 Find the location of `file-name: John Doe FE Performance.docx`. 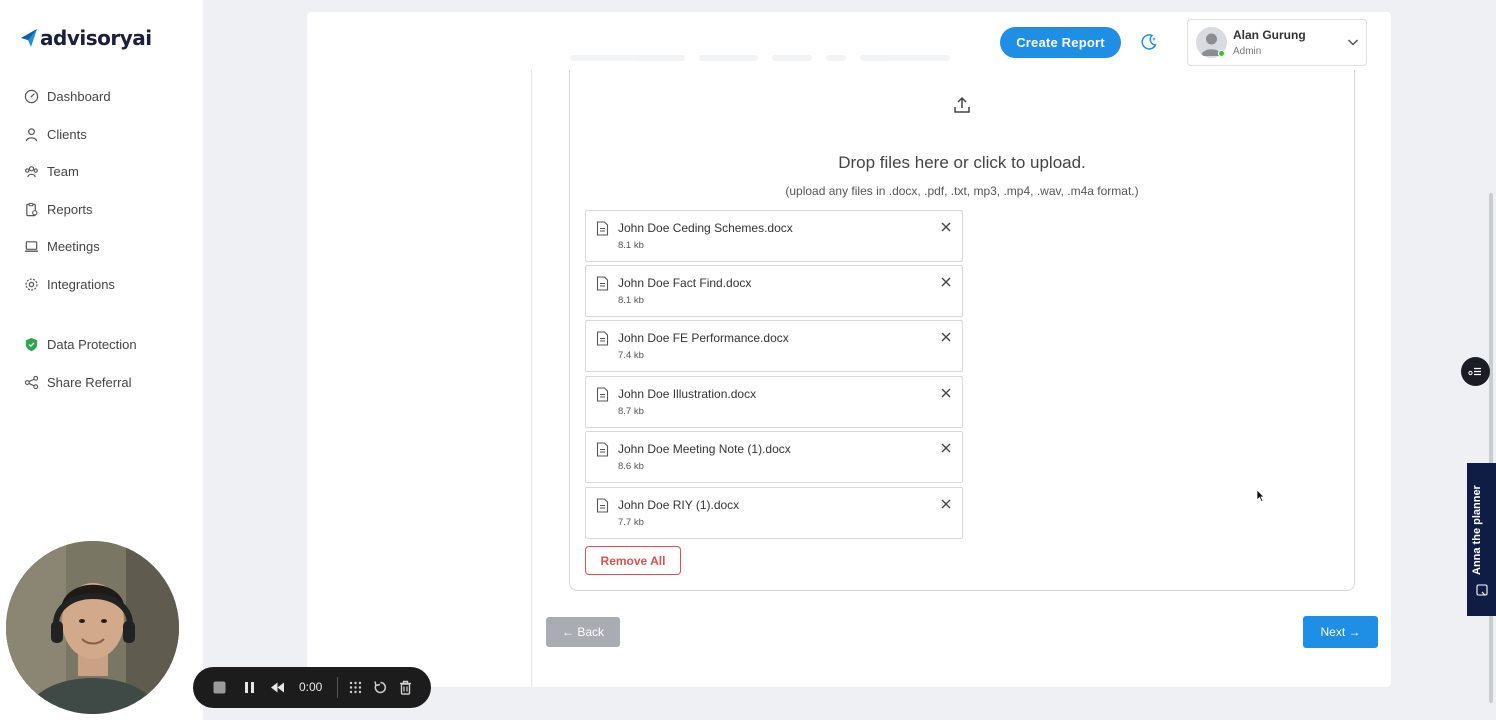

file-name: John Doe FE Performance.docx is located at coordinates (703, 338).